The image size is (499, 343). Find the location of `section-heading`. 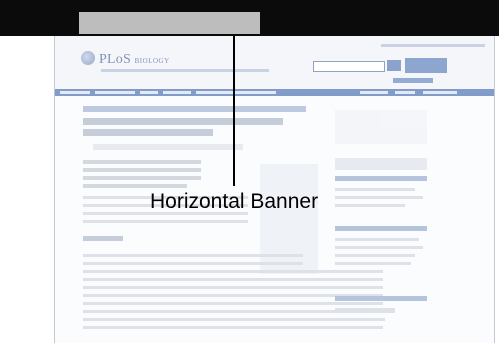

section-heading is located at coordinates (103, 238).